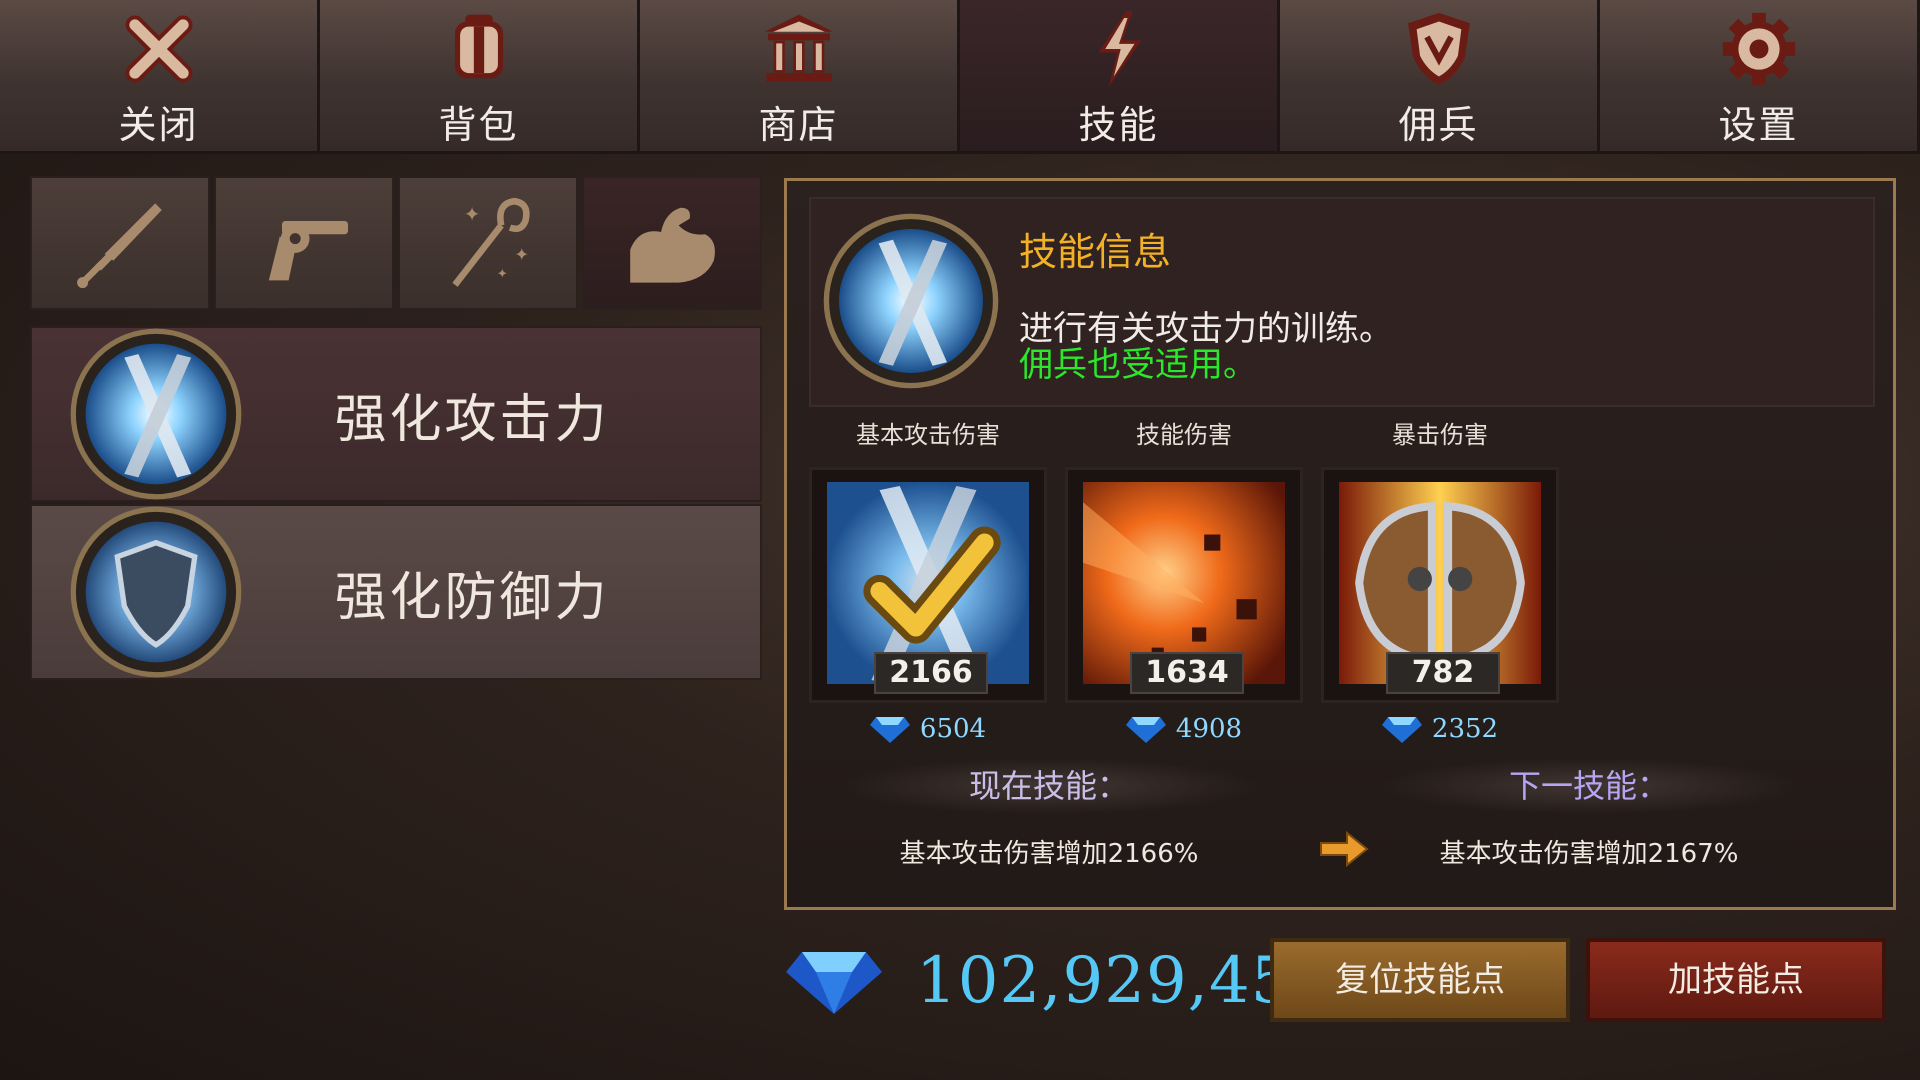  Describe the element at coordinates (1342, 302) in the screenshot. I see `skill-info-box: 技能信息 进行有关攻击力的训练。 佣兵也受适用。` at that location.